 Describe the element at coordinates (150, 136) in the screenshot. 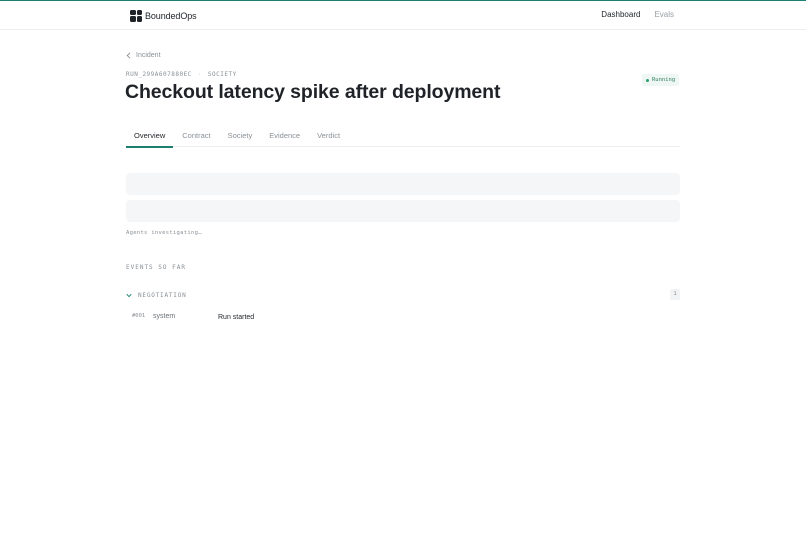

I see `tab-overview: Overview` at that location.